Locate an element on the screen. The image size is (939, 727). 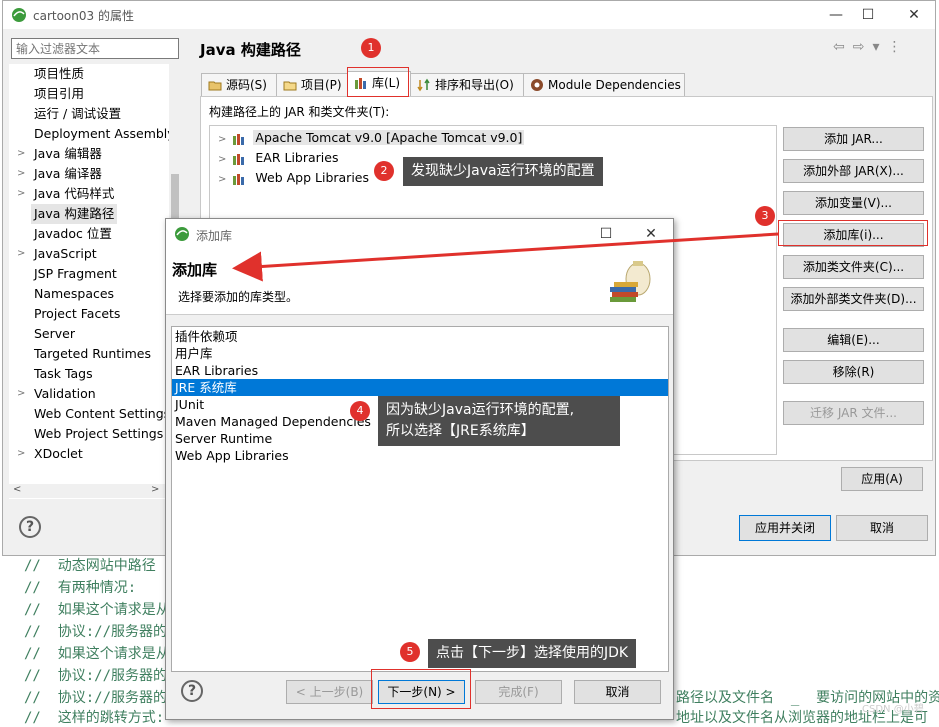
list-item-jre-system-library: JRE 系统库 is located at coordinates (420, 387).